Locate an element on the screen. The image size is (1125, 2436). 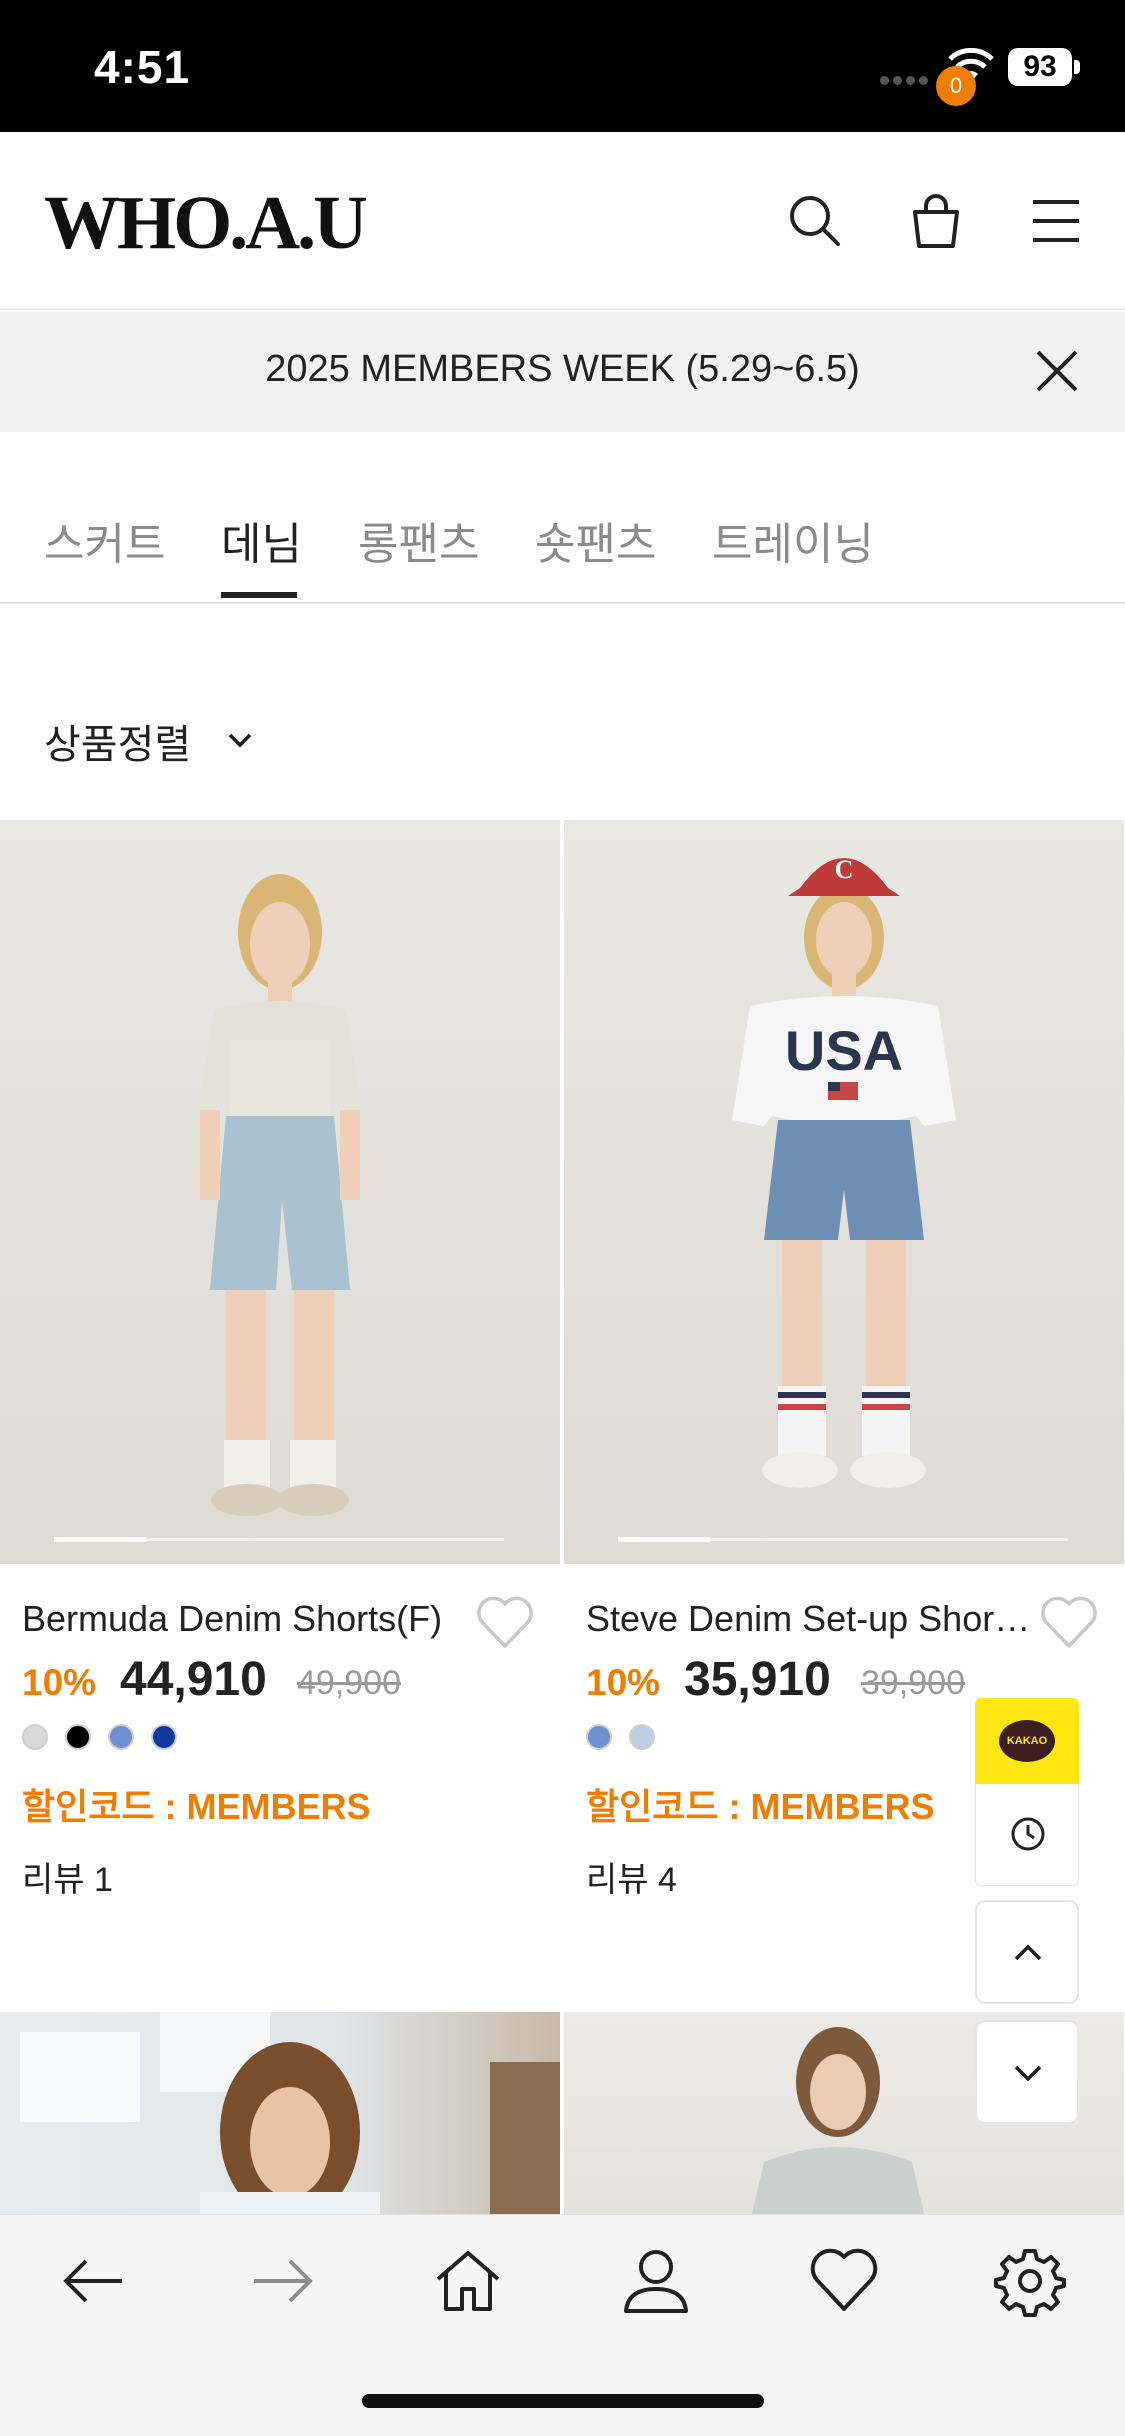
clock-icon is located at coordinates (1028, 1834).